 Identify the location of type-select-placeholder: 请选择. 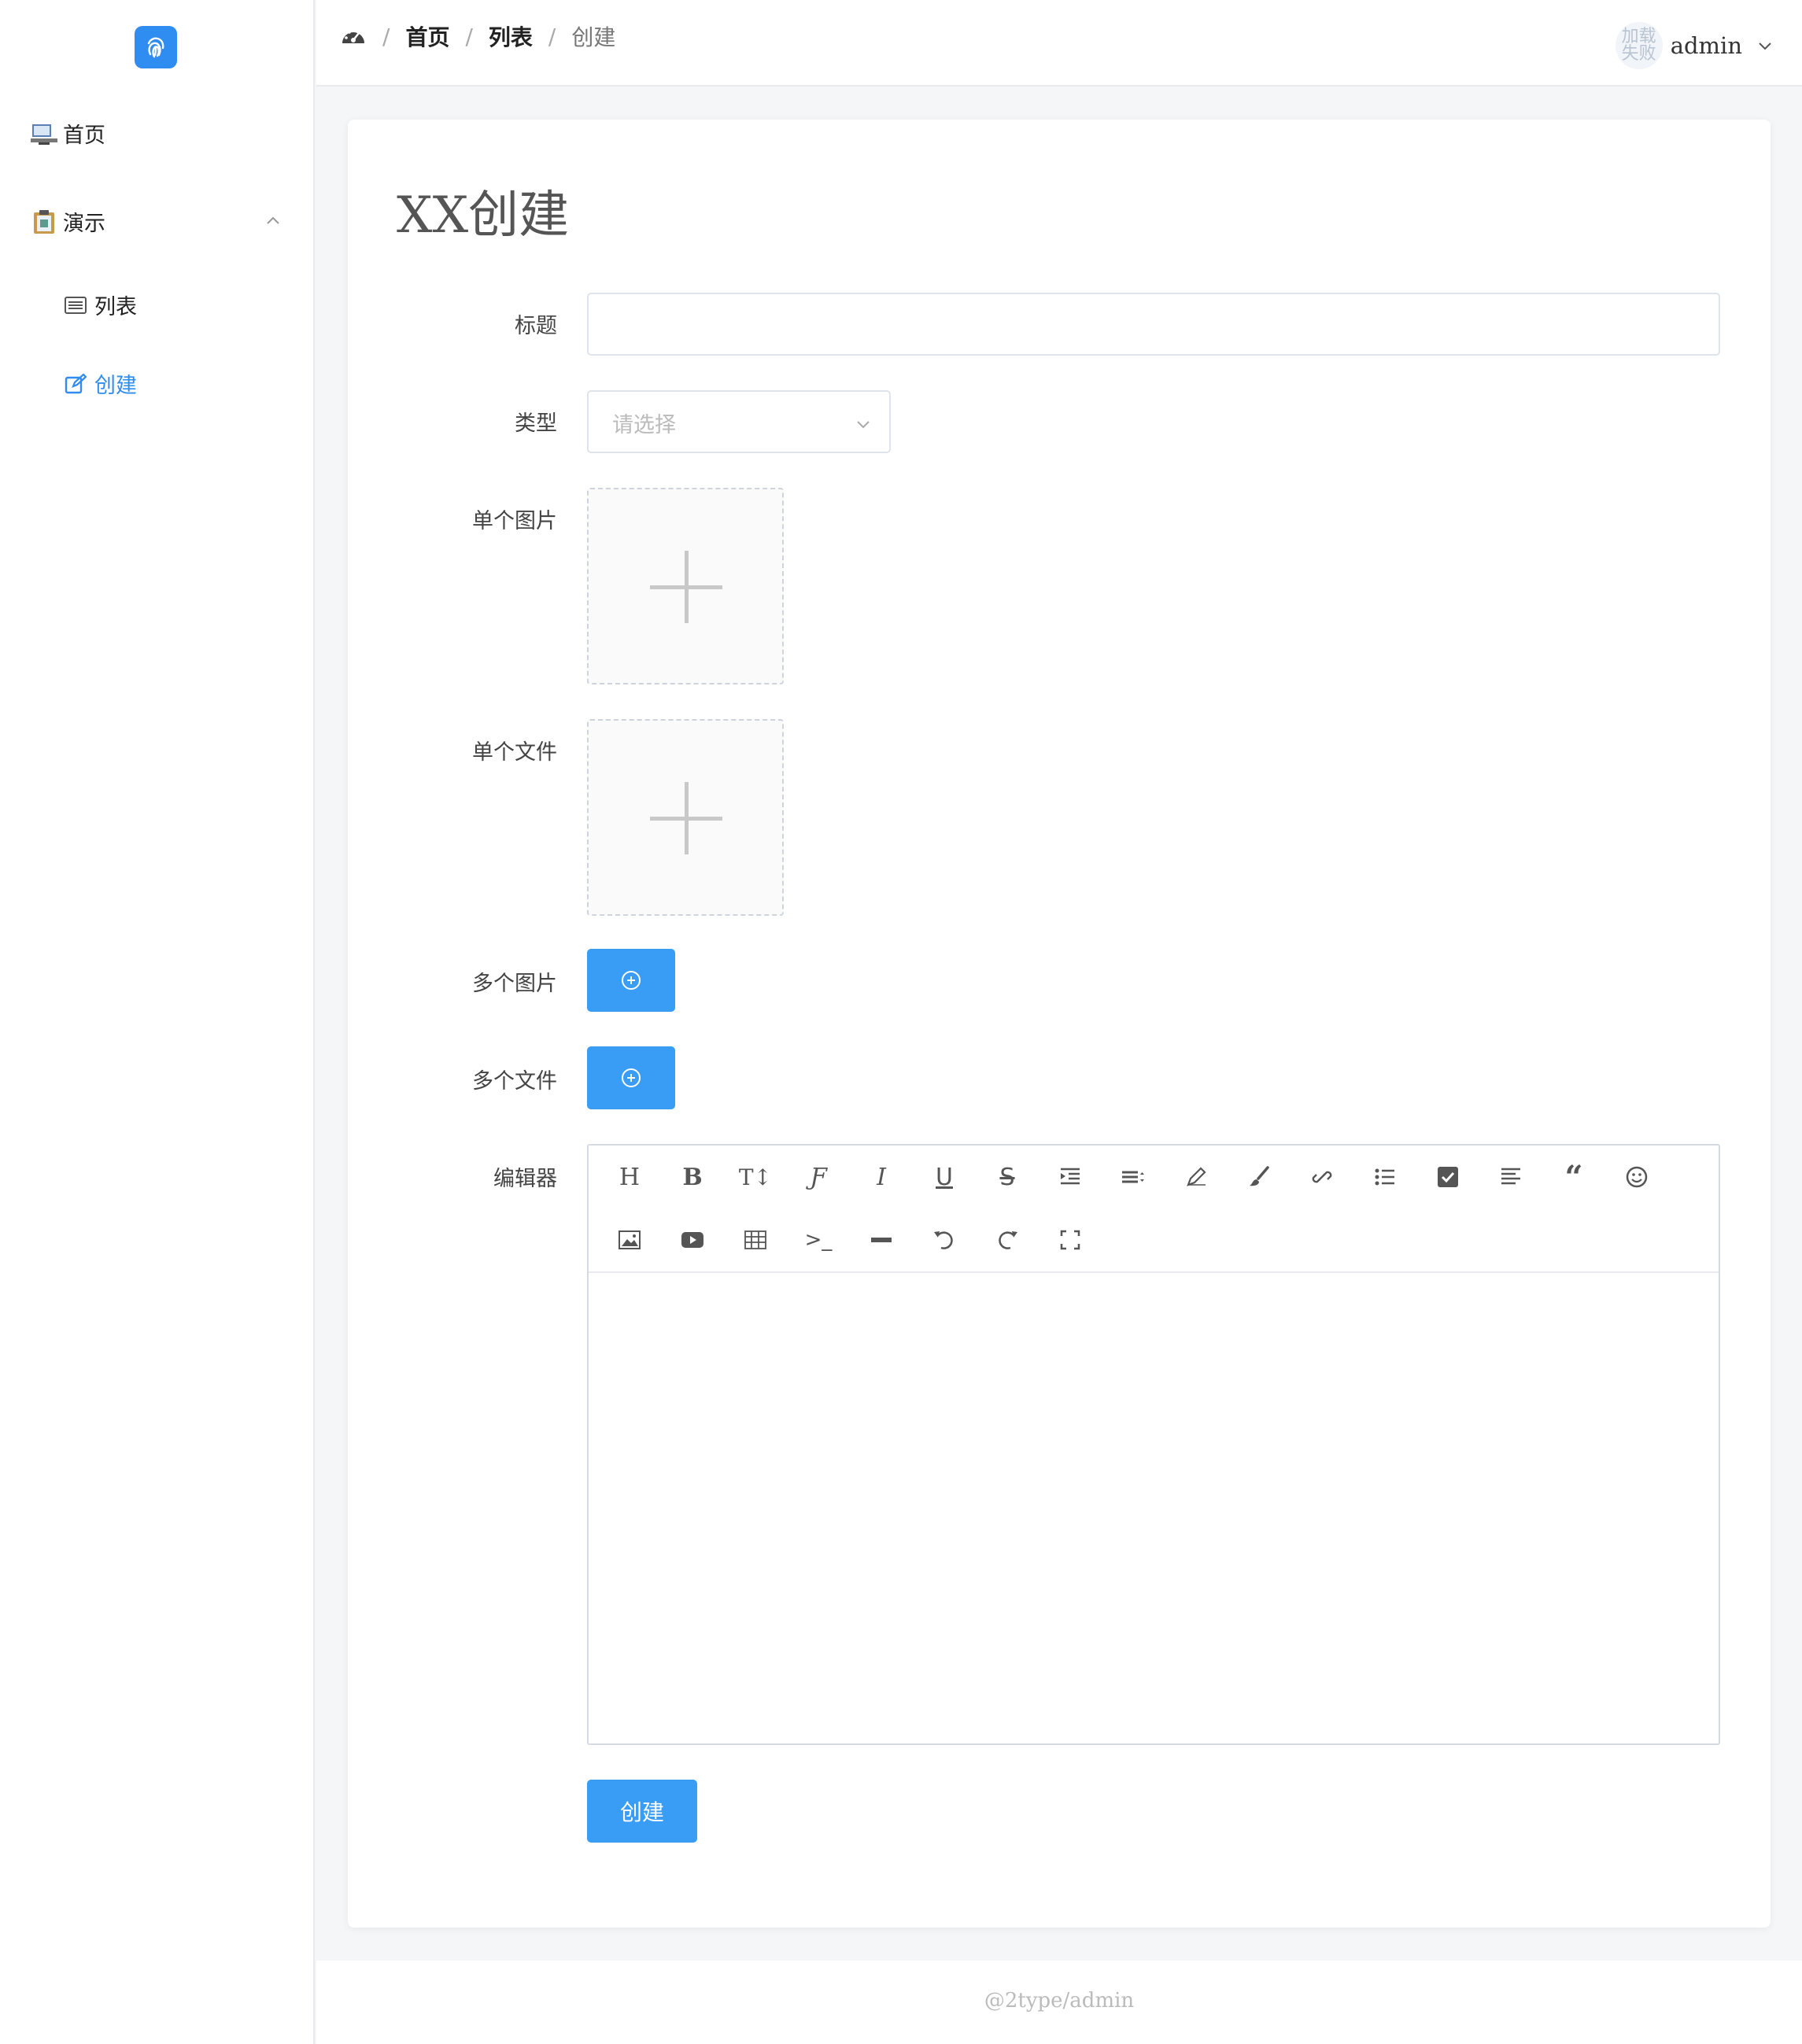
(644, 425).